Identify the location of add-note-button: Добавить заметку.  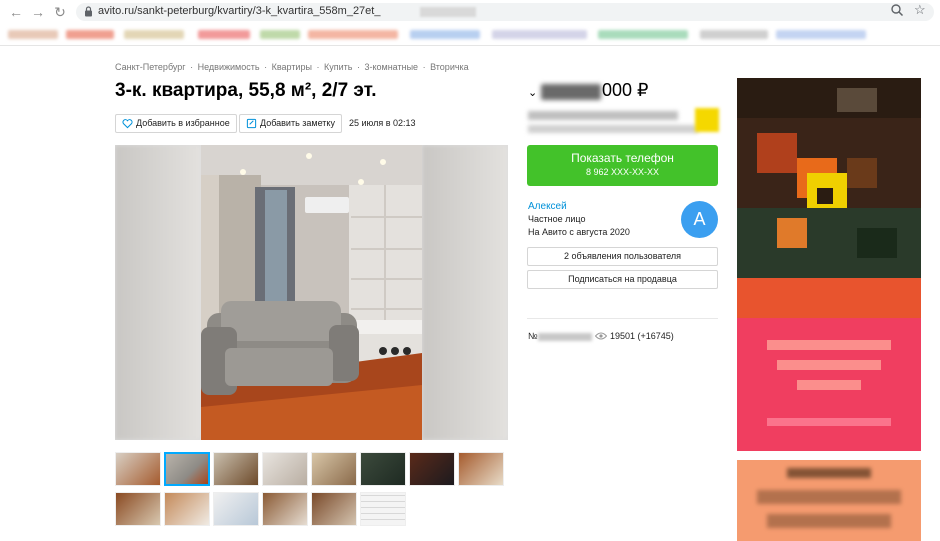
(290, 123).